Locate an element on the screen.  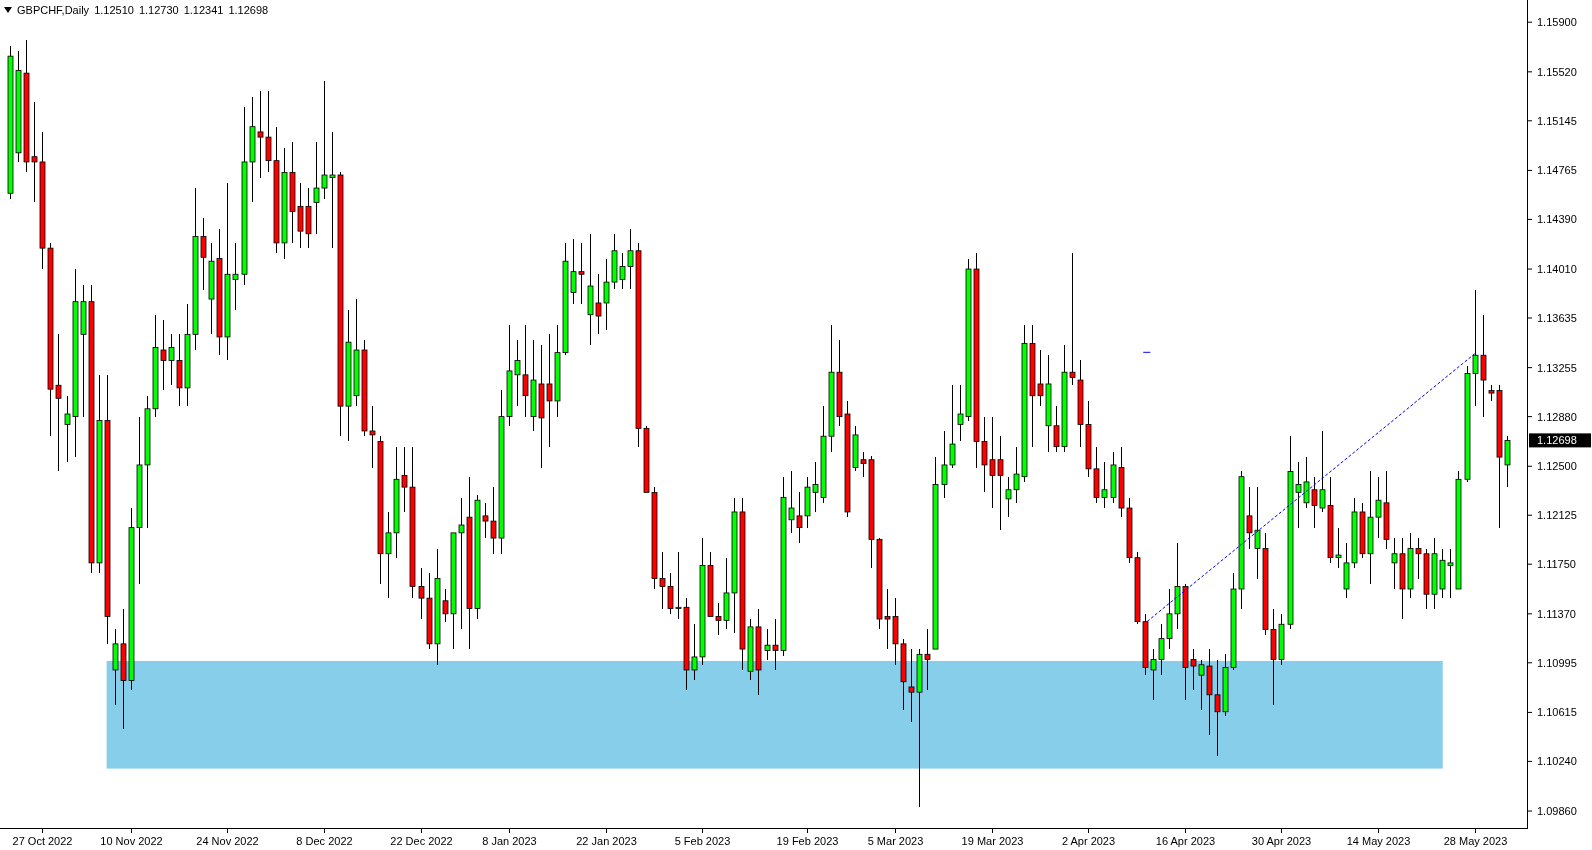
current-price-tag: 1.12698 is located at coordinates (1560, 440).